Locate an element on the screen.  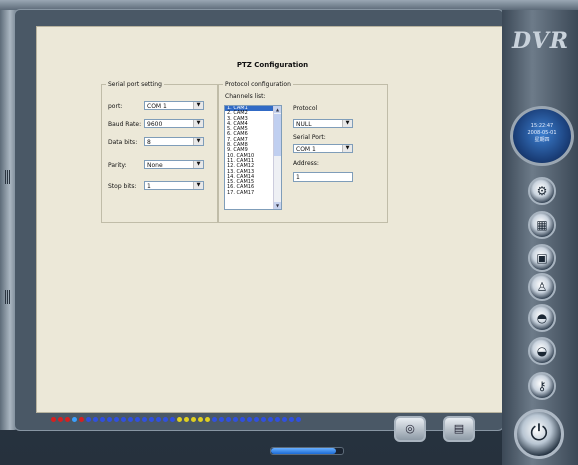
calendar-icon: ▦ is located at coordinates (542, 225).